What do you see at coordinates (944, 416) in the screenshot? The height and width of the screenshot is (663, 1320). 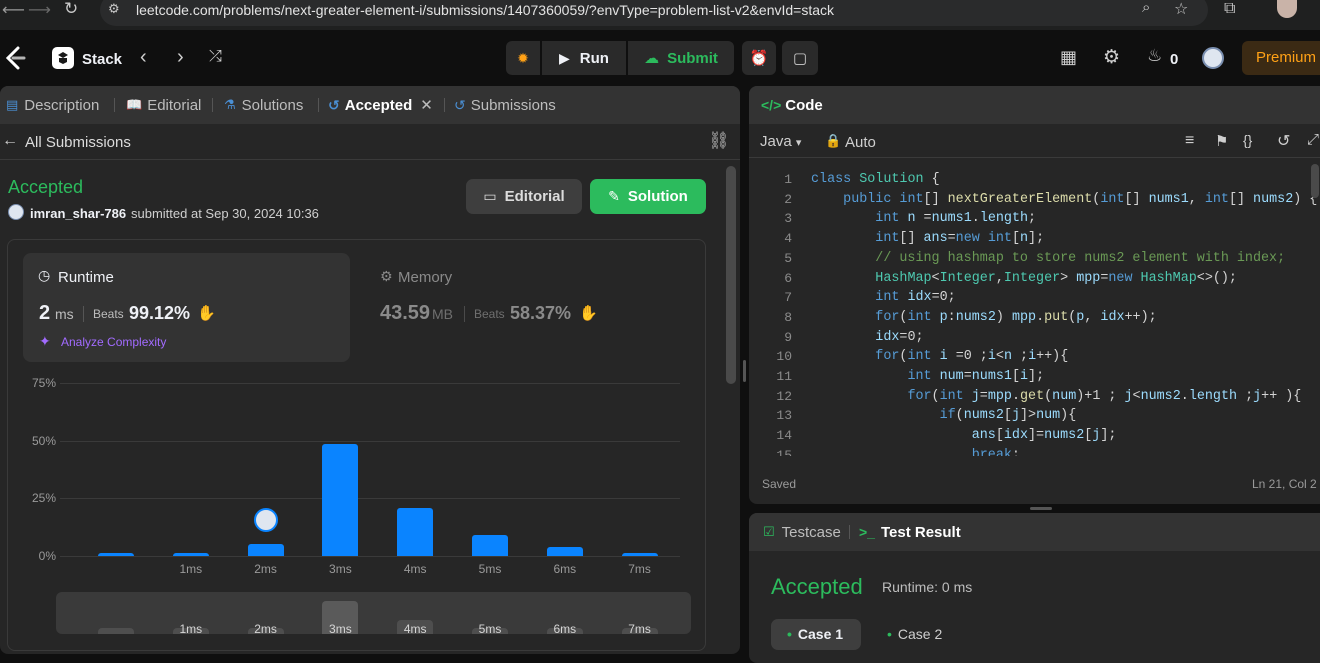 I see `code-line: if(nums2[j]>num){` at bounding box center [944, 416].